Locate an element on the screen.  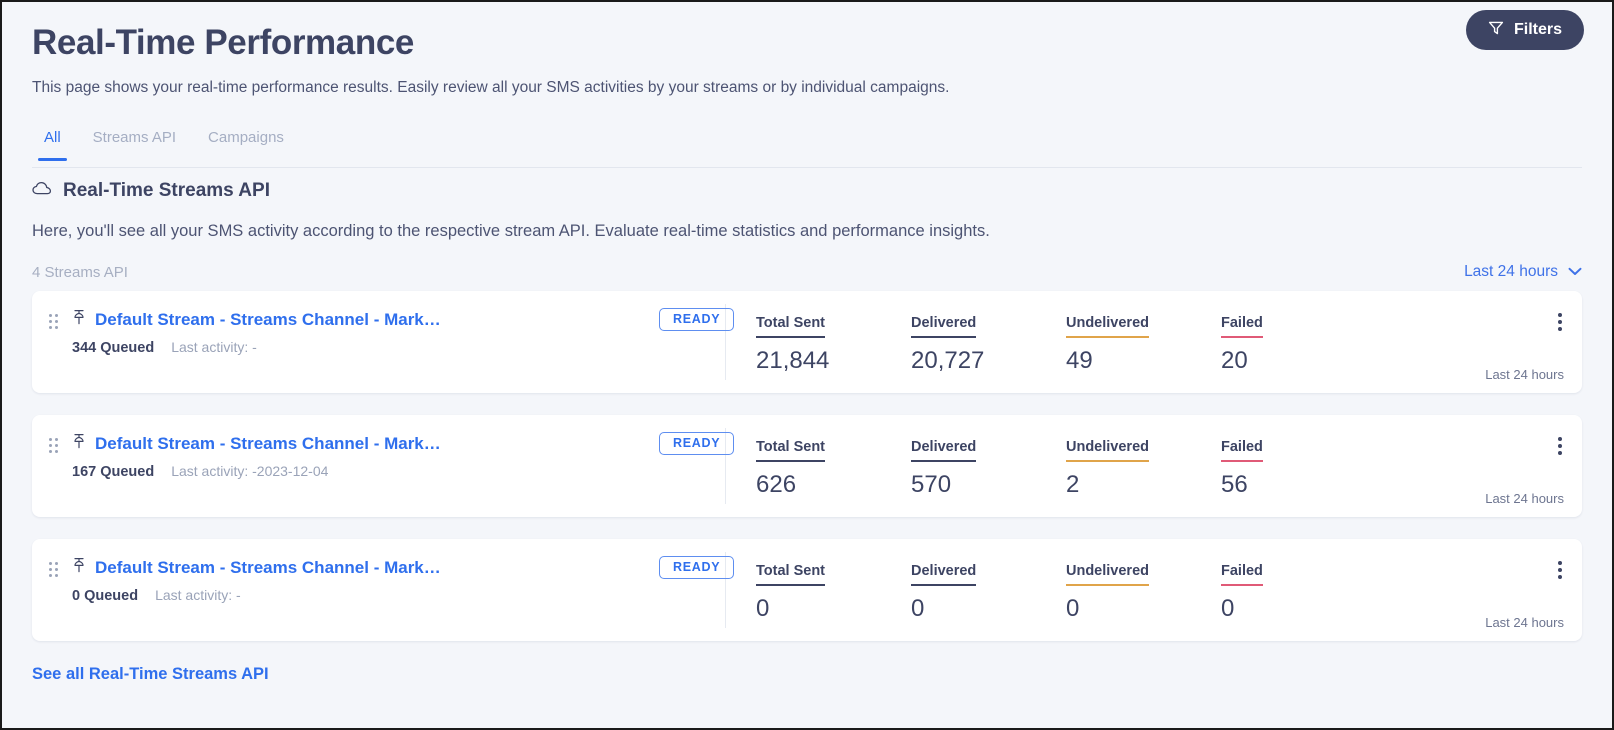
stream-count-label: 4 Streams API is located at coordinates (80, 272).